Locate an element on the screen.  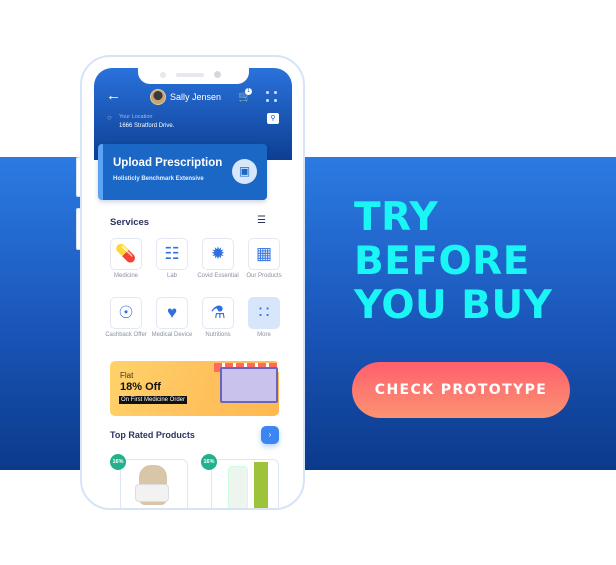
offer-banner: Flat 18% Off On First Medicine Order is located at coordinates (194, 388).